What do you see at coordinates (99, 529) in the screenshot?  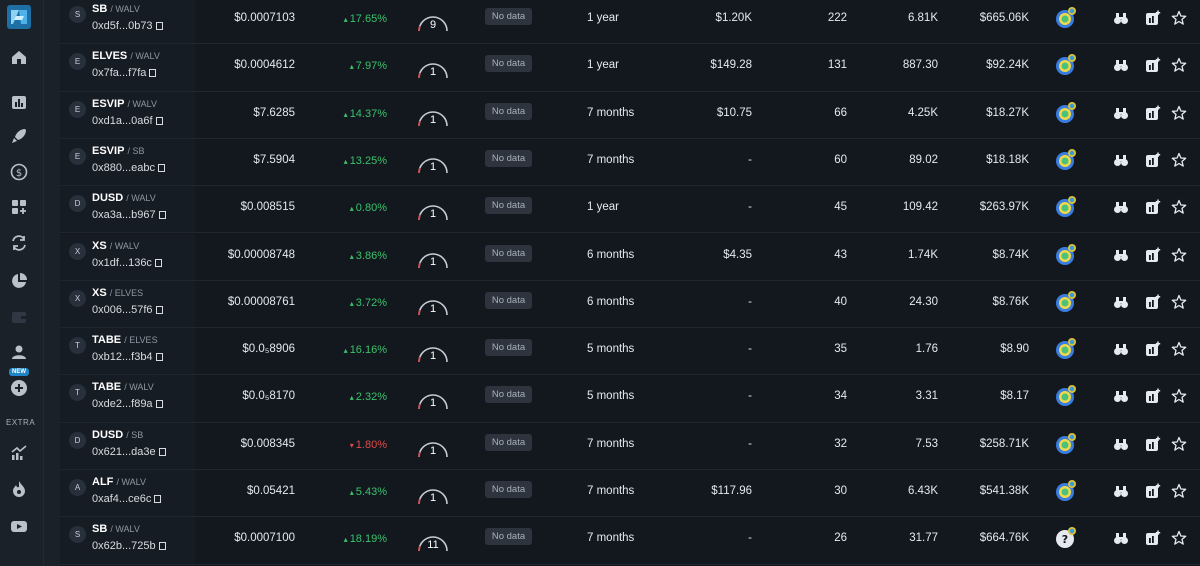 I see `base-token: SB` at bounding box center [99, 529].